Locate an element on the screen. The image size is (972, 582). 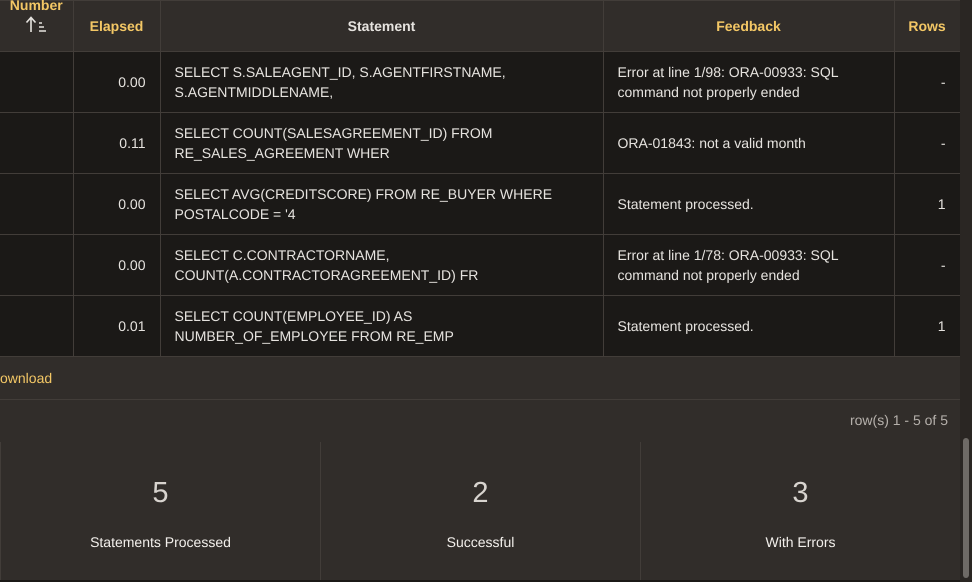
feedback-cell: ORA-01843: not a valid month is located at coordinates (748, 143).